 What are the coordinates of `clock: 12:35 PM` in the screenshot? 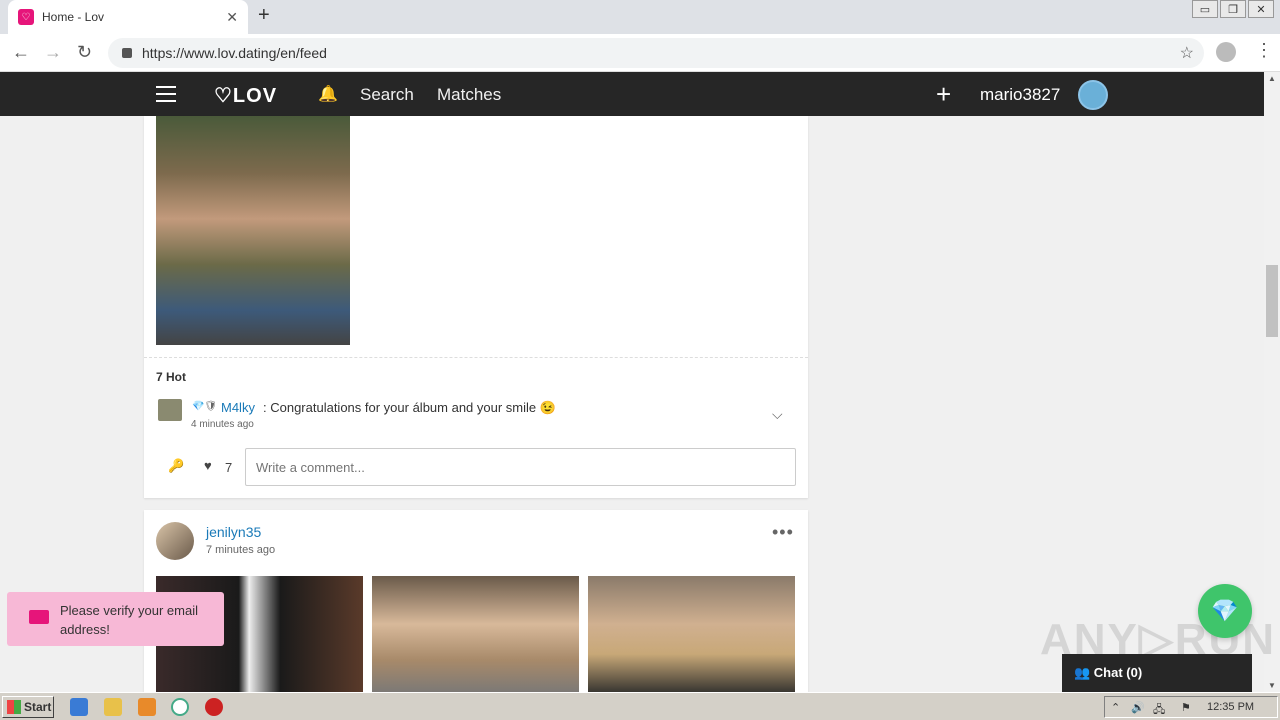 It's located at (1230, 707).